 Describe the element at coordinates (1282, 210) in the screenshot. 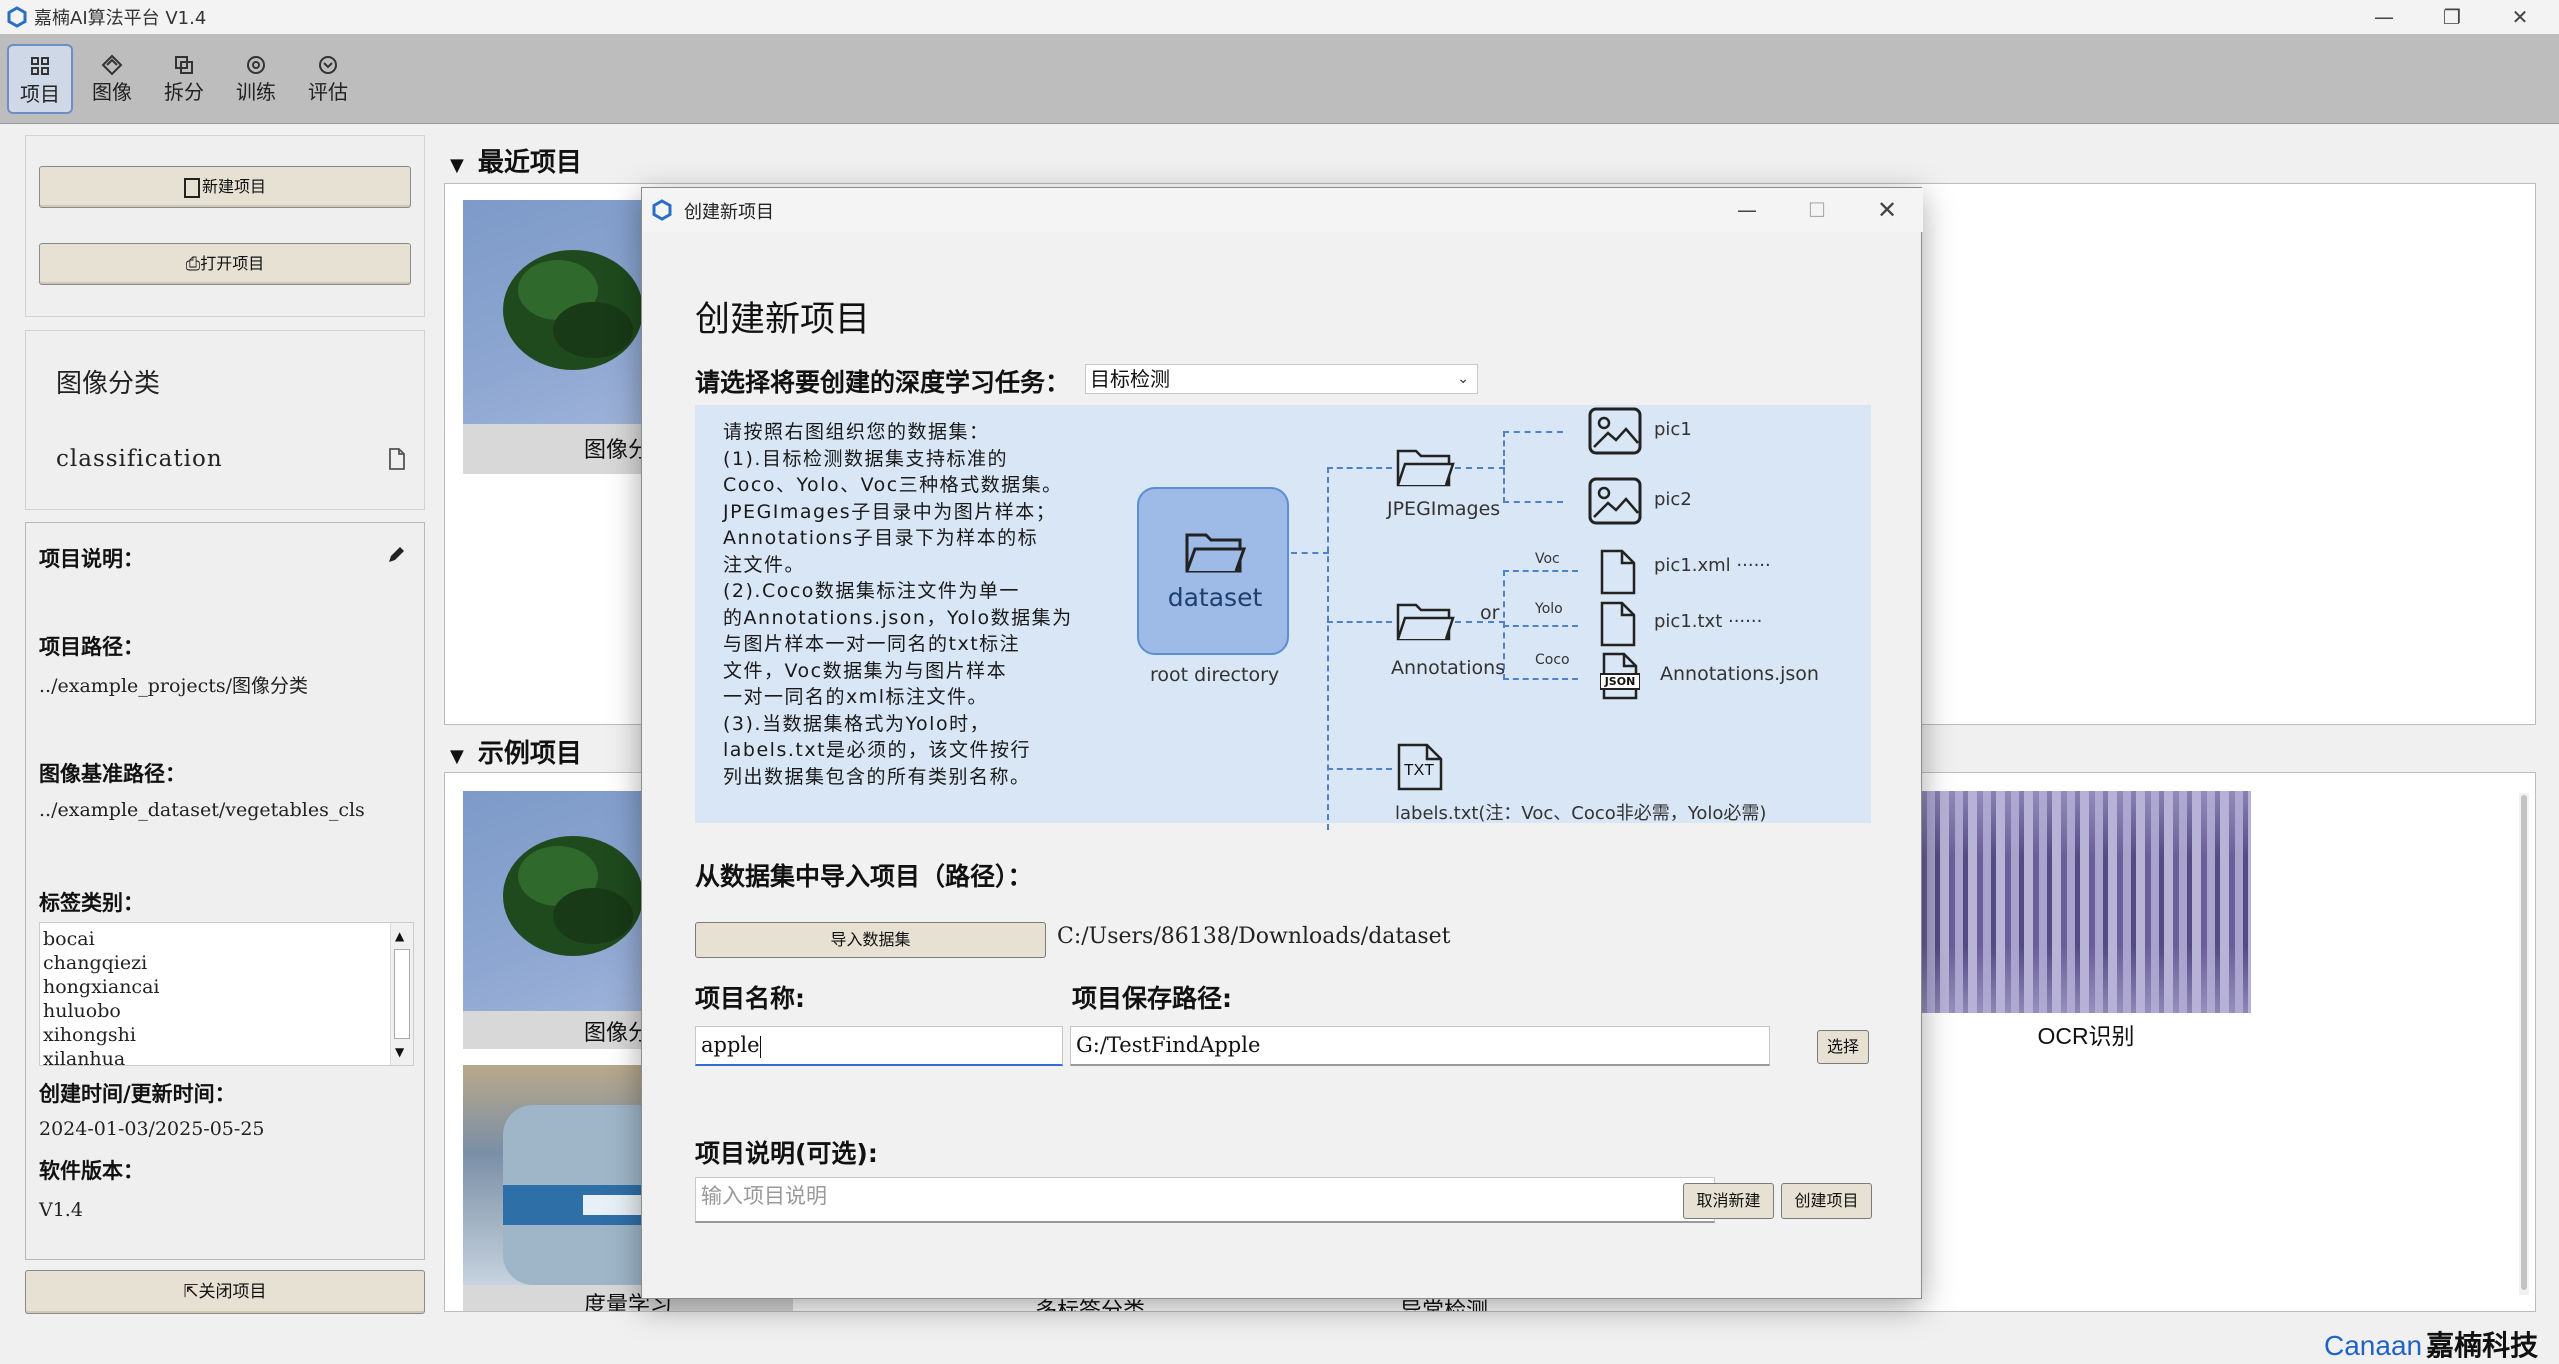

I see `dialog-title-bar: 创建新项目 — ☐ ✕` at that location.